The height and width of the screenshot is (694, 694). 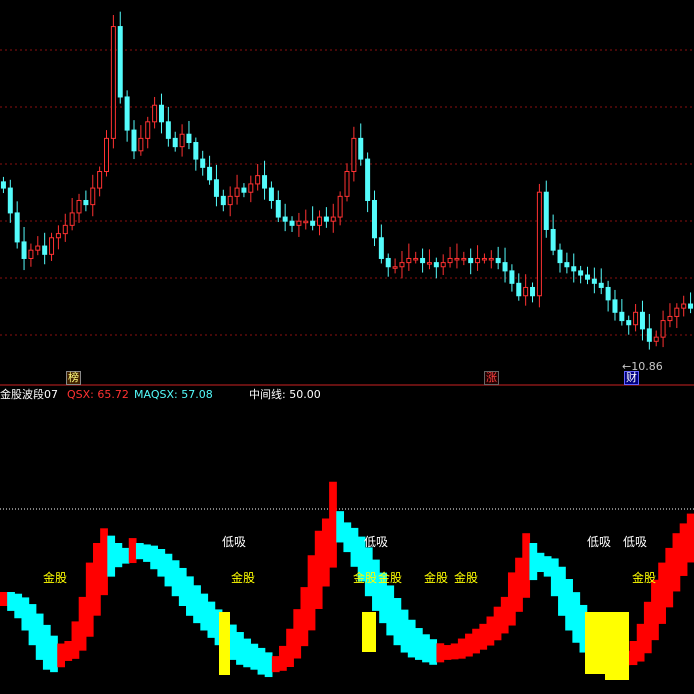 I want to click on signal-jingu-7: 金股, so click(x=644, y=578).